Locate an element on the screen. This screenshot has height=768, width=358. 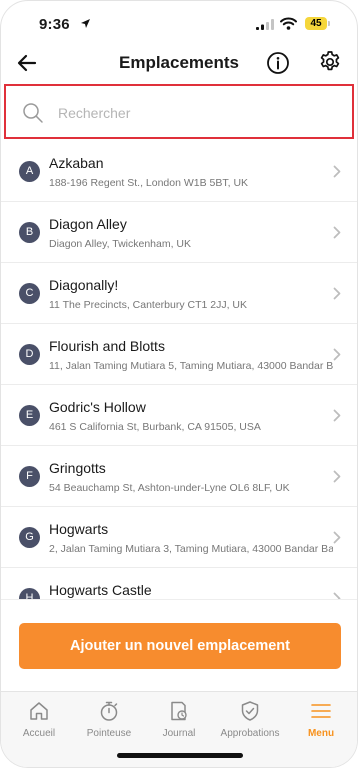
location-avatar: H is located at coordinates (29, 593).